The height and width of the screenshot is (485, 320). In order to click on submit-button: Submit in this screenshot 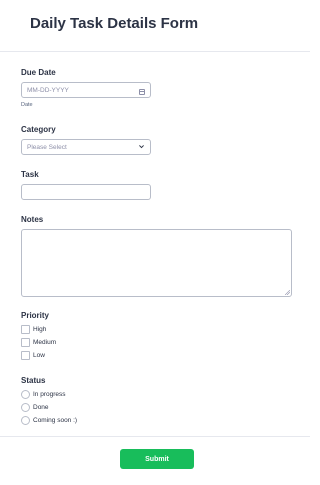, I will do `click(157, 459)`.